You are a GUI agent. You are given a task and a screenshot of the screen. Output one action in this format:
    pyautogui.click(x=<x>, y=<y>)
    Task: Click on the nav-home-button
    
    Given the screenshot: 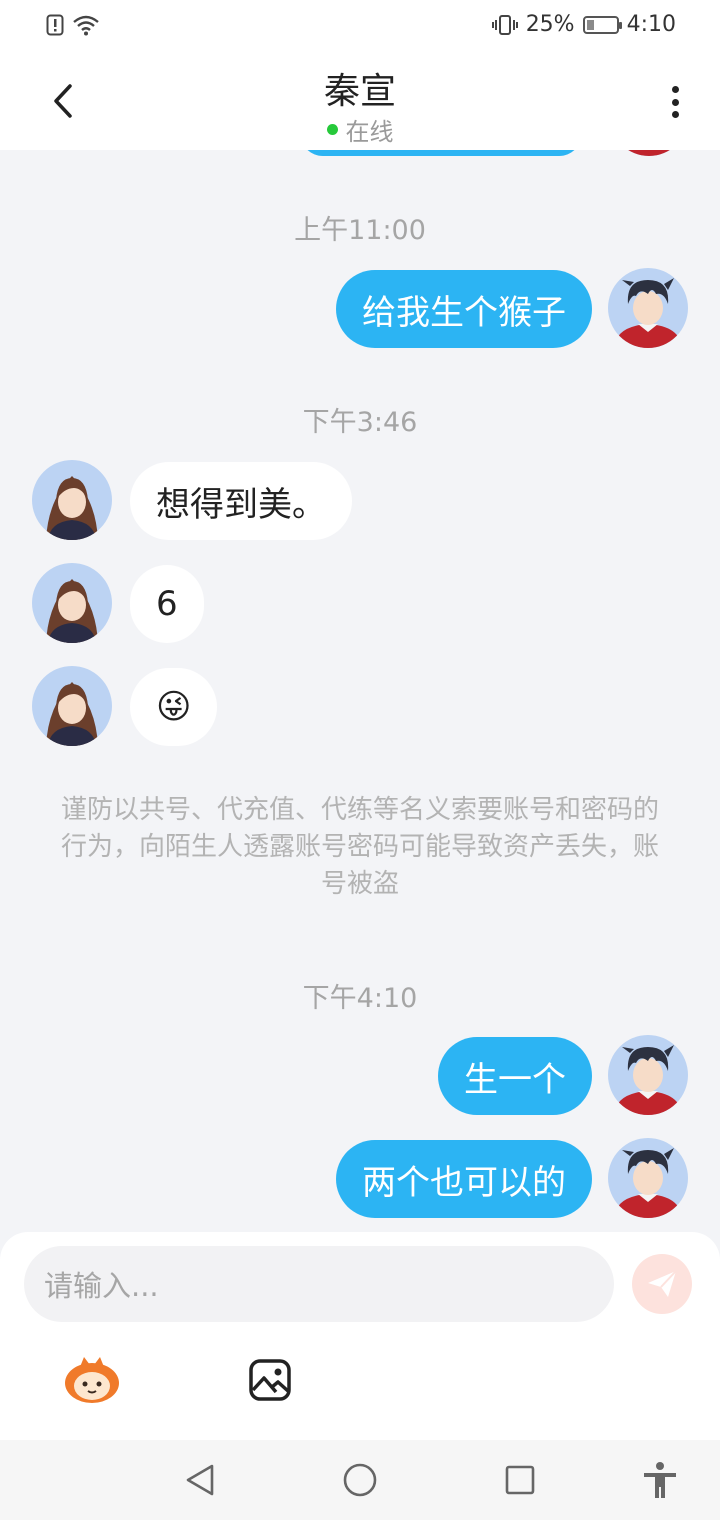 What is the action you would take?
    pyautogui.click(x=360, y=1480)
    